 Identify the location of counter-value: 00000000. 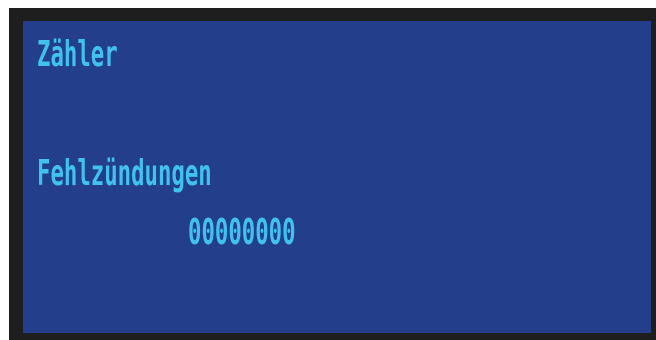
(242, 232).